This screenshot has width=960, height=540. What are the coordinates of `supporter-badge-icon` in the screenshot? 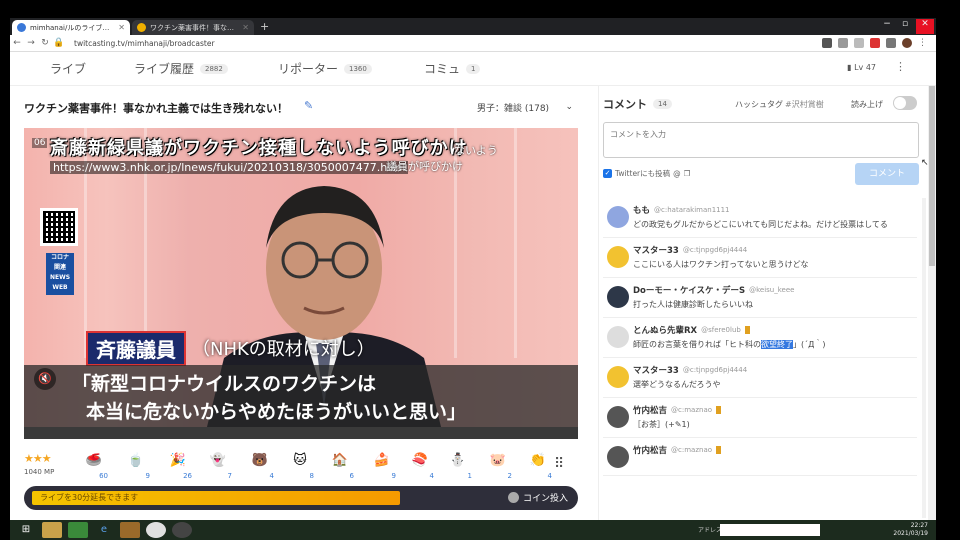 It's located at (719, 450).